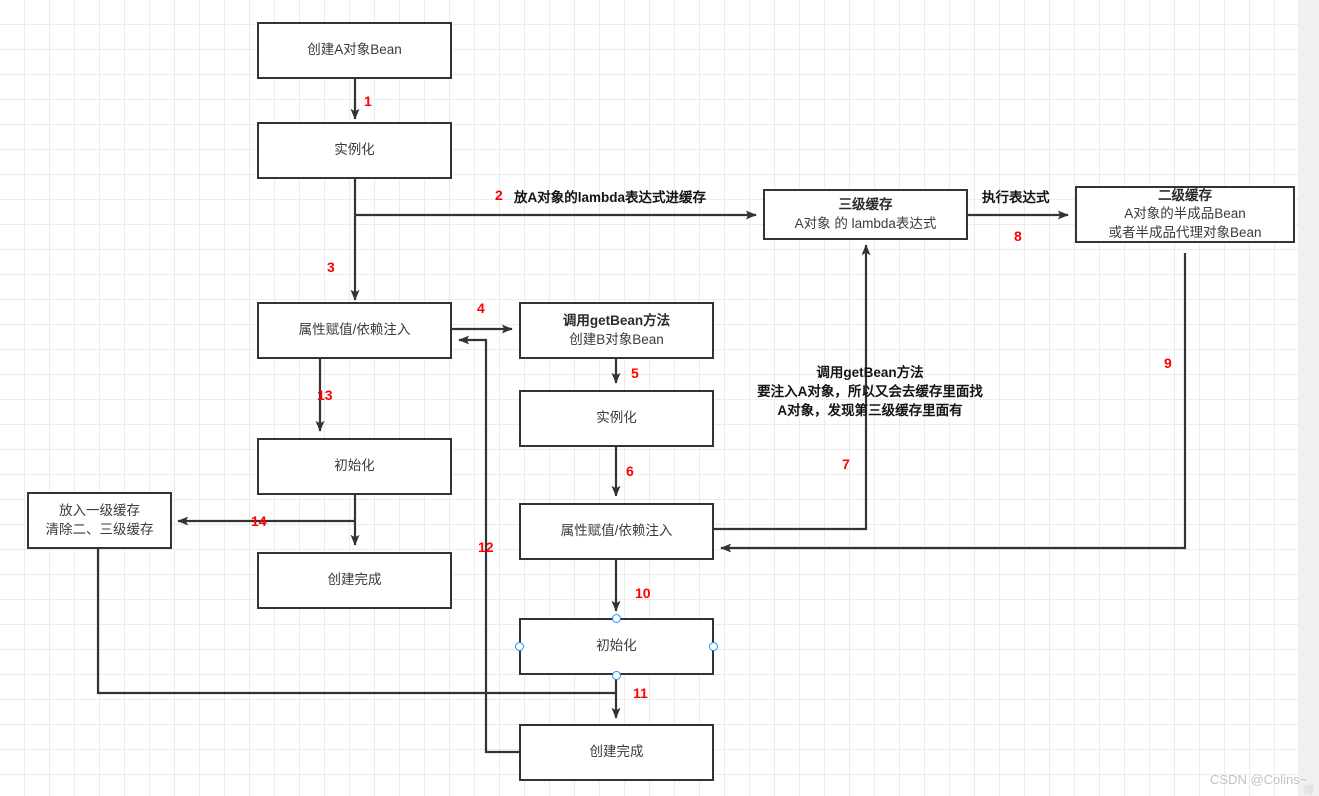  What do you see at coordinates (865, 223) in the screenshot?
I see `node-level3-cache-line2: A对象 的 lambda表达式` at bounding box center [865, 223].